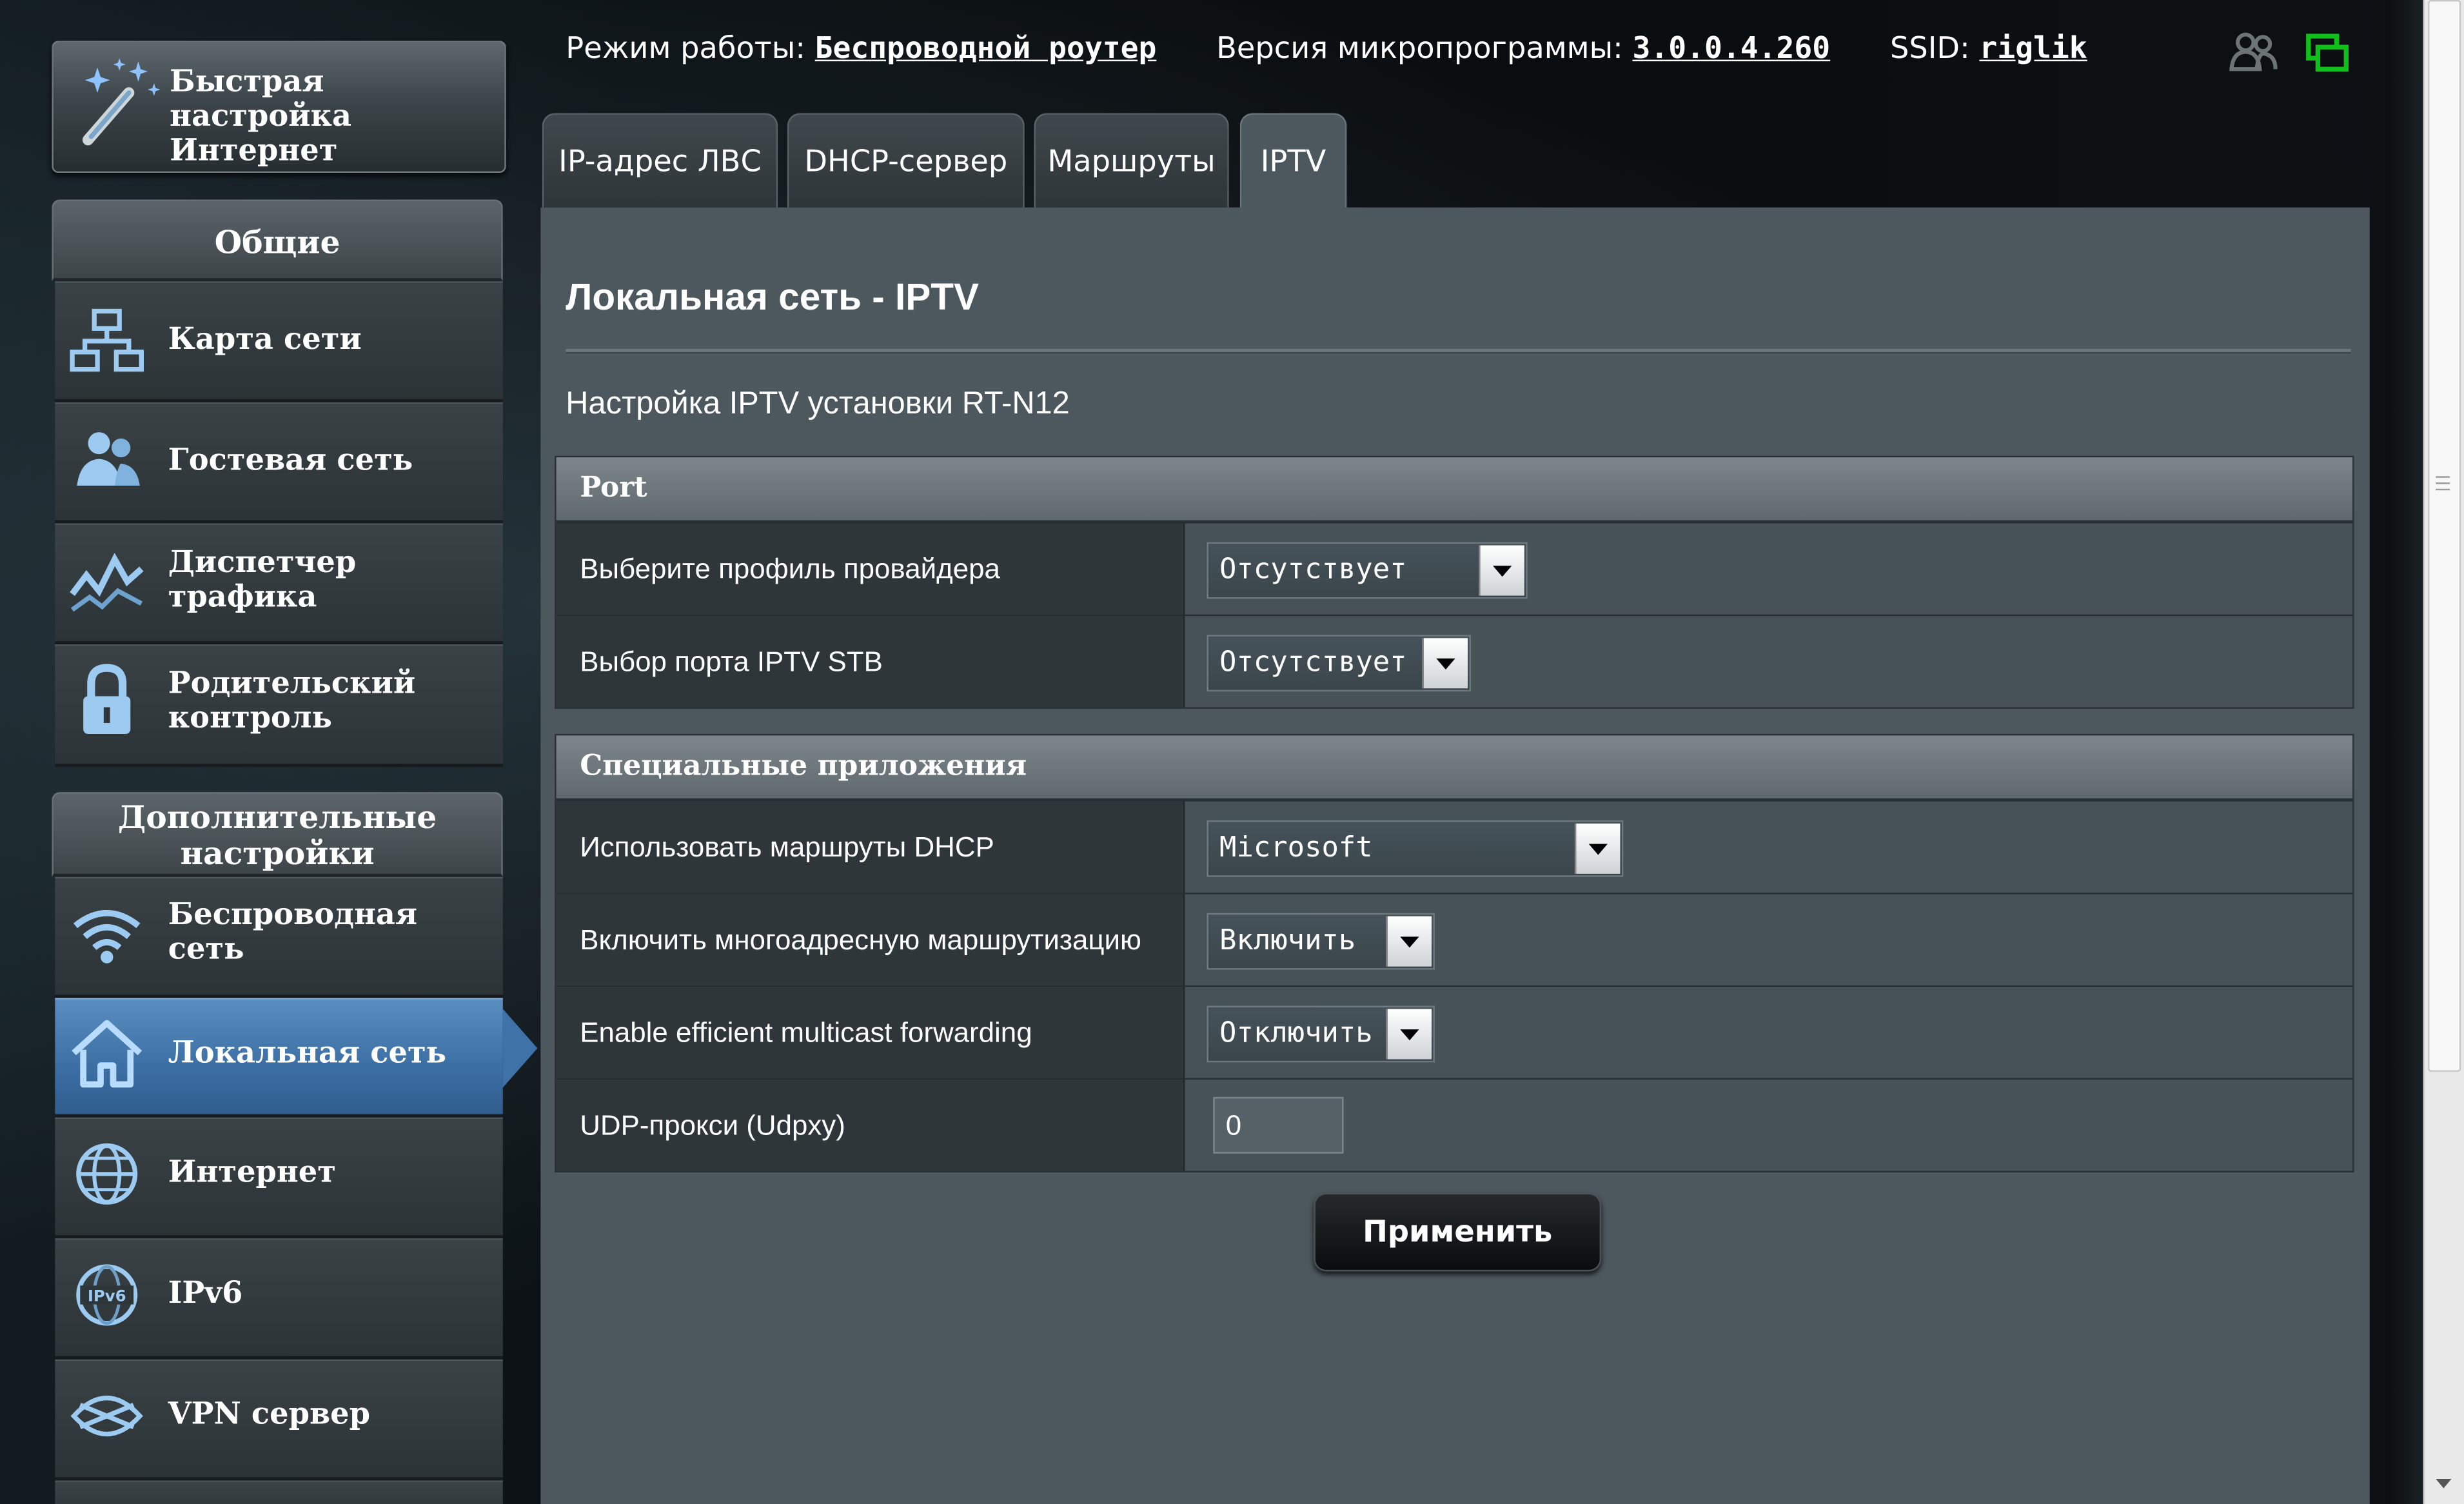  What do you see at coordinates (986, 49) in the screenshot?
I see `operation-mode-link: Беспроводной роутер` at bounding box center [986, 49].